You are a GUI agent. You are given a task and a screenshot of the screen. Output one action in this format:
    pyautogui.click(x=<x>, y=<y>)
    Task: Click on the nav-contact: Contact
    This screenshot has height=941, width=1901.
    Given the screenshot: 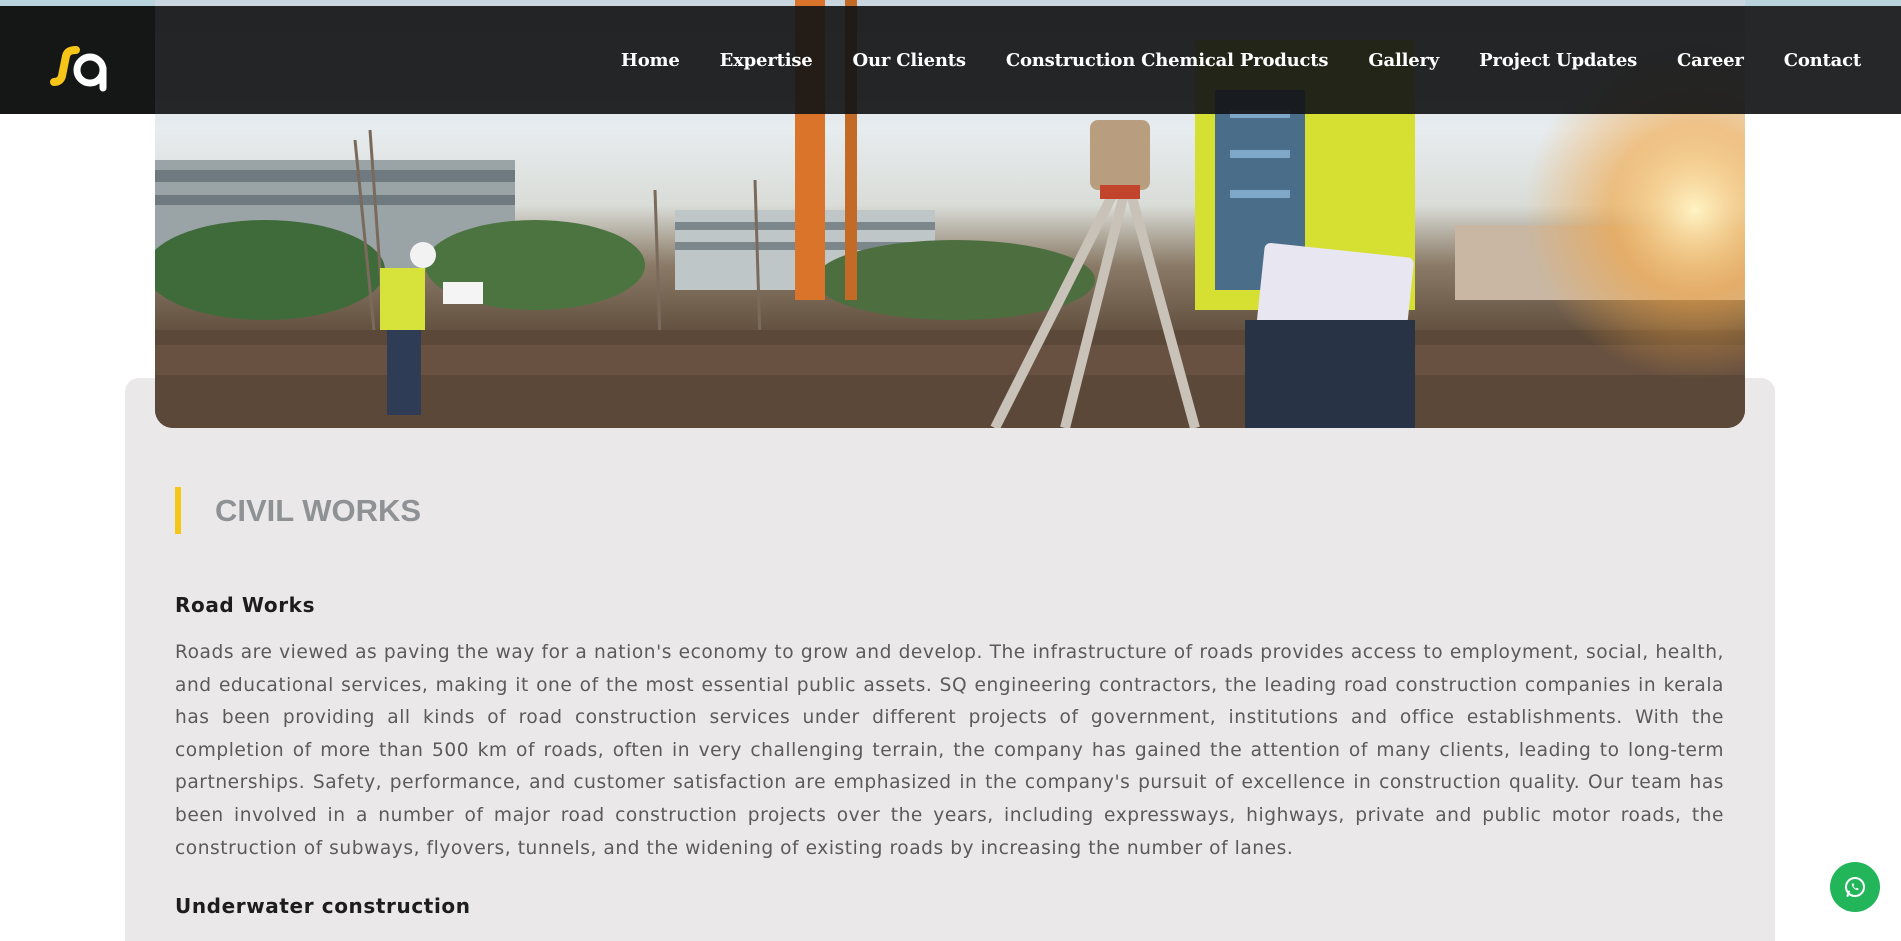 What is the action you would take?
    pyautogui.click(x=1822, y=60)
    